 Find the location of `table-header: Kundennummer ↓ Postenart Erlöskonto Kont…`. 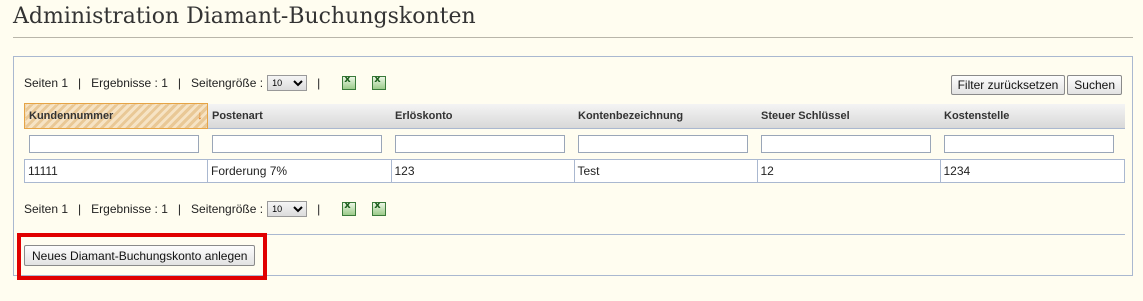

table-header: Kundennummer ↓ Postenart Erlöskonto Kont… is located at coordinates (574, 116).